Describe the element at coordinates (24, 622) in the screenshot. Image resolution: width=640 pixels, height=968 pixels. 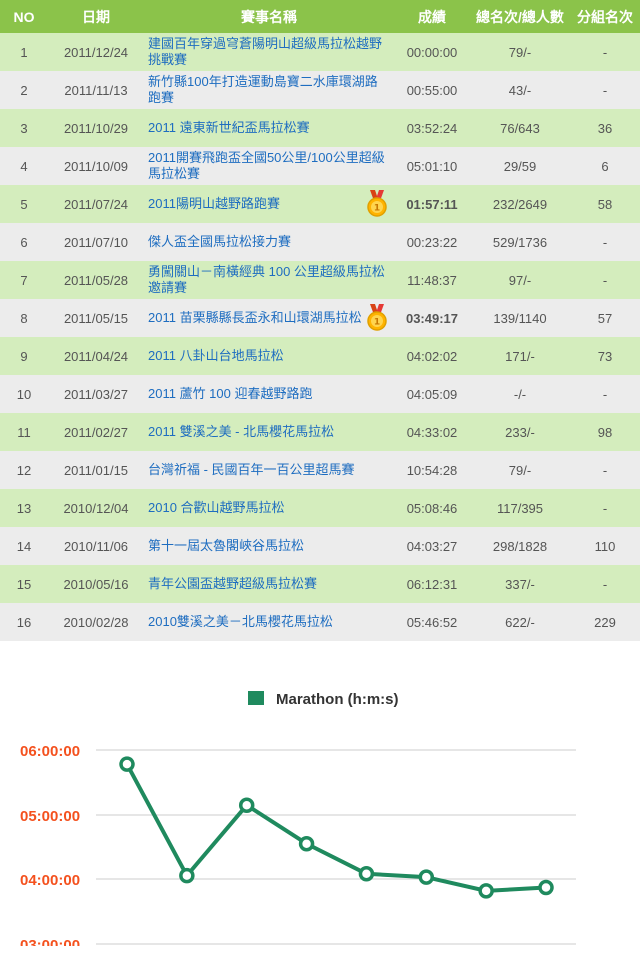
I see `row-no: 16` at that location.